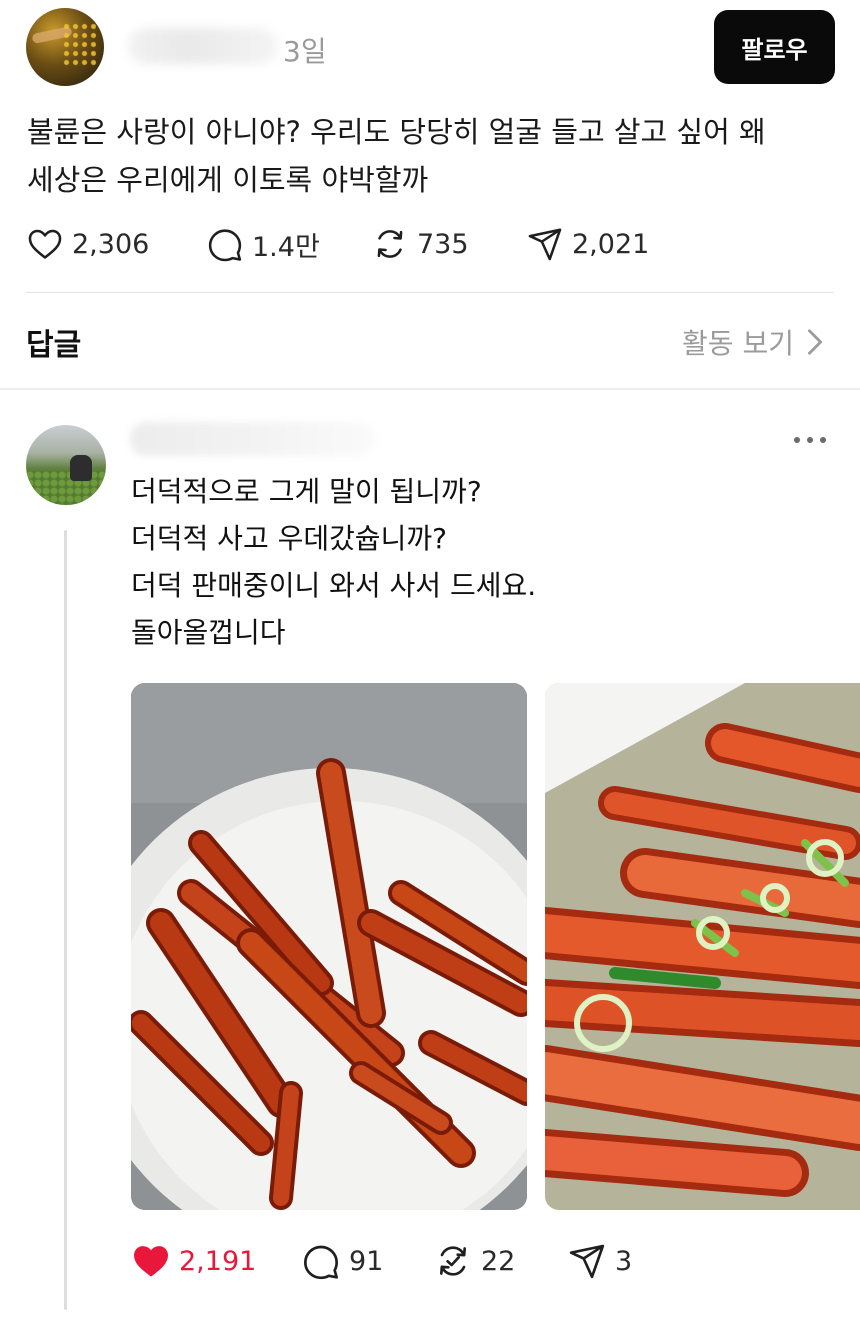 The width and height of the screenshot is (860, 1318). I want to click on reply-text-line: 더덕적 사고 우데갔슙니까?, so click(289, 538).